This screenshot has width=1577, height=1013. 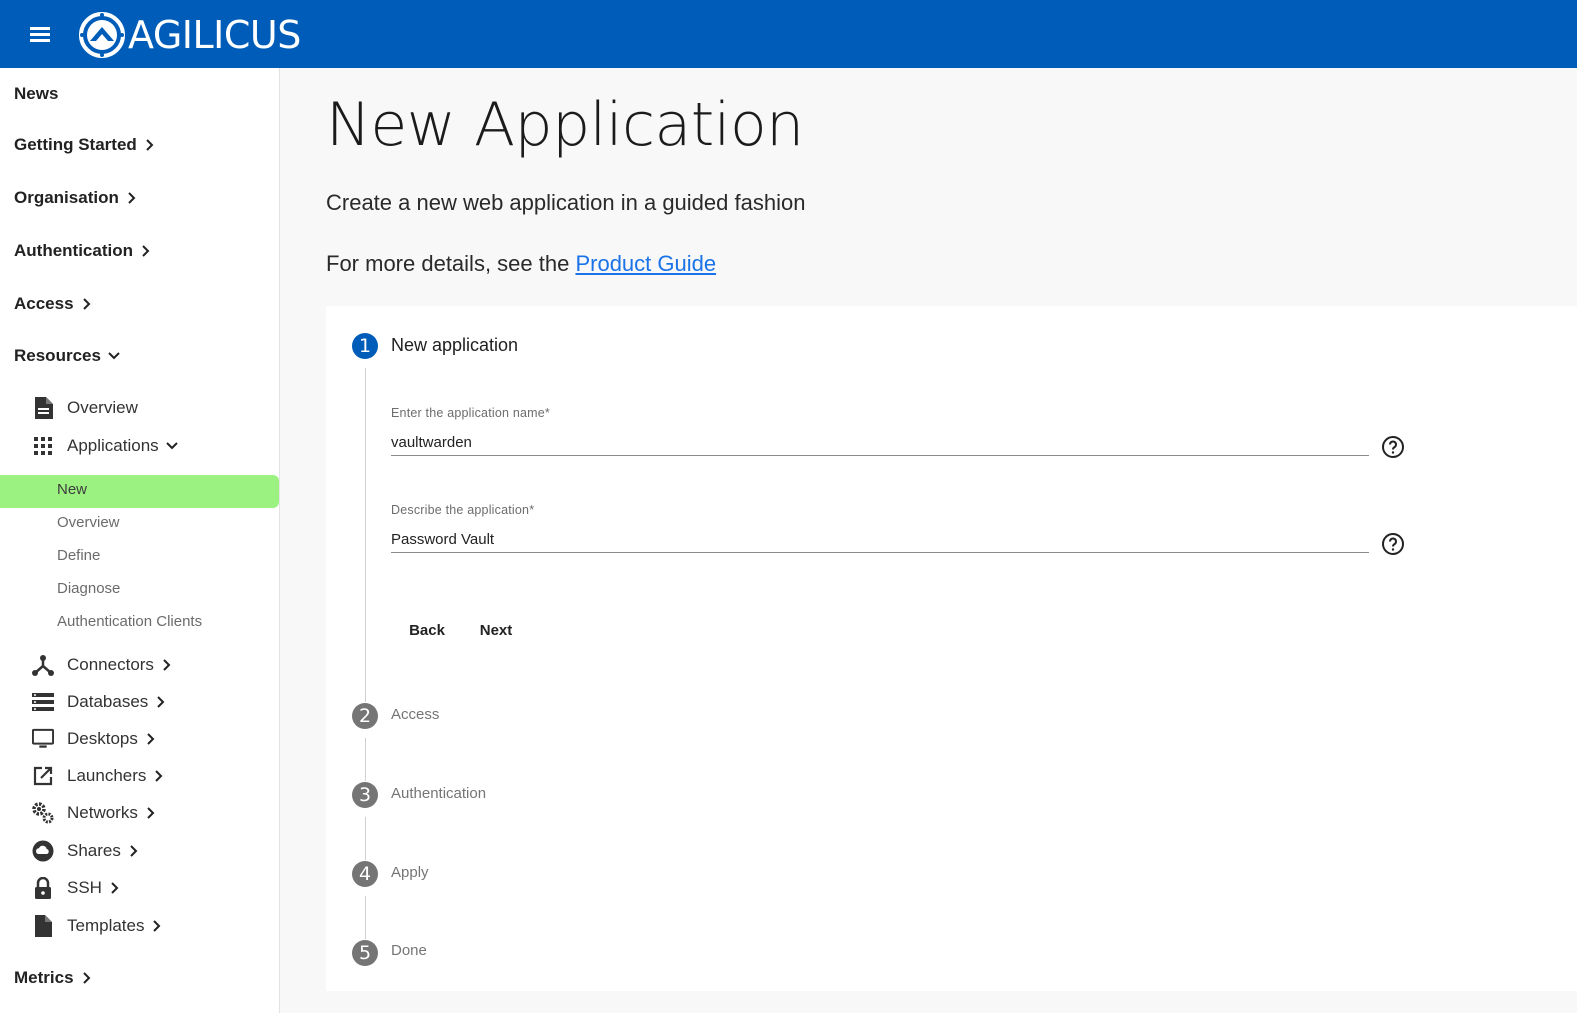 What do you see at coordinates (40, 34) in the screenshot?
I see `hamburger-menu-icon` at bounding box center [40, 34].